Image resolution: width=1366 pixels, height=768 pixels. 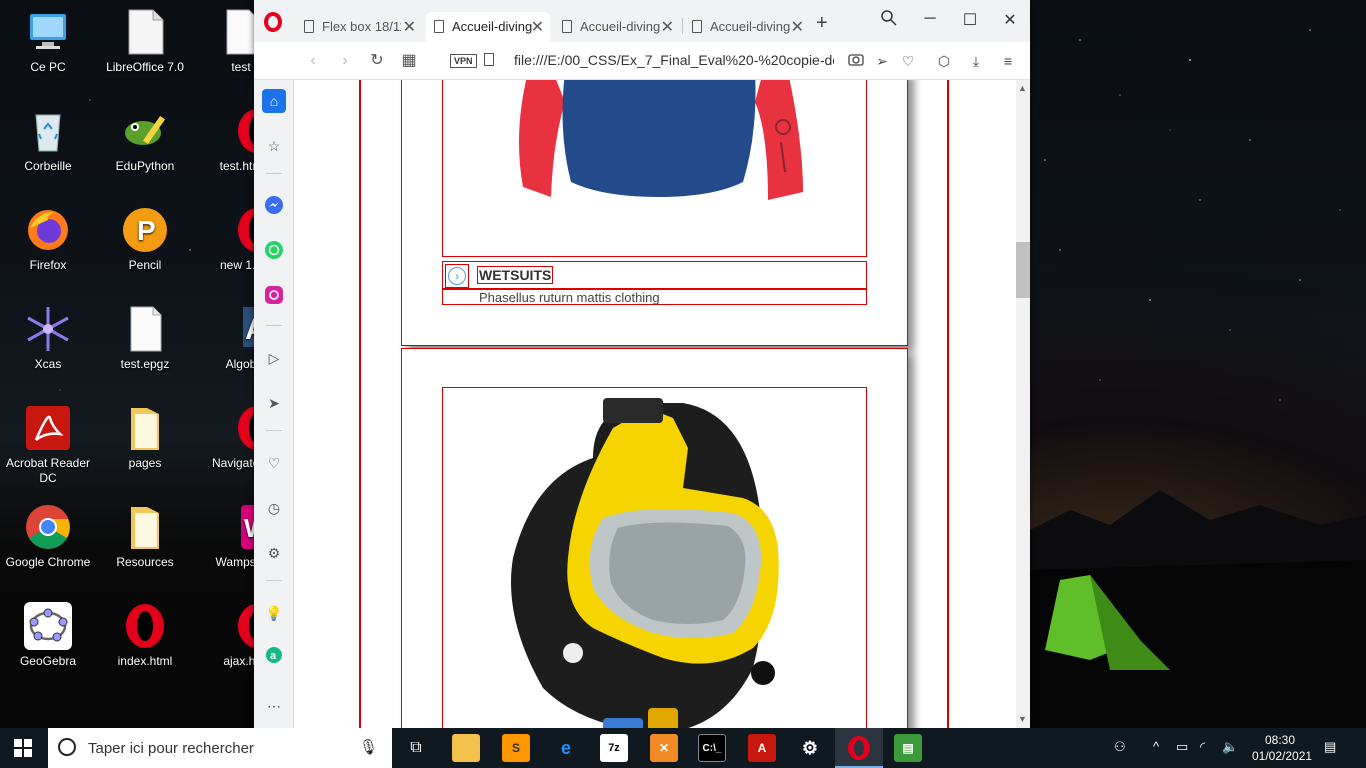 What do you see at coordinates (516, 748) in the screenshot?
I see `sublime-text-icon: S` at bounding box center [516, 748].